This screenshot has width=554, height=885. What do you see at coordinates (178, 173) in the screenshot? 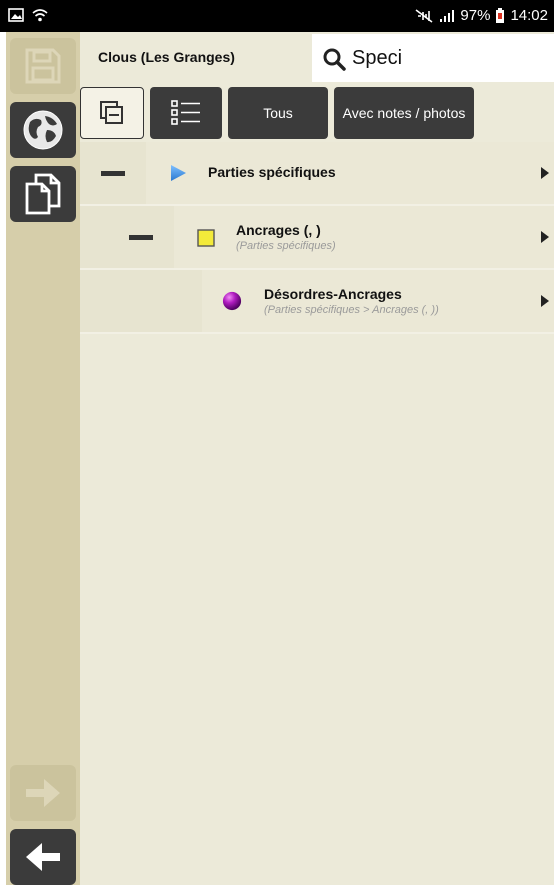
I see `blue-triangle-icon` at bounding box center [178, 173].